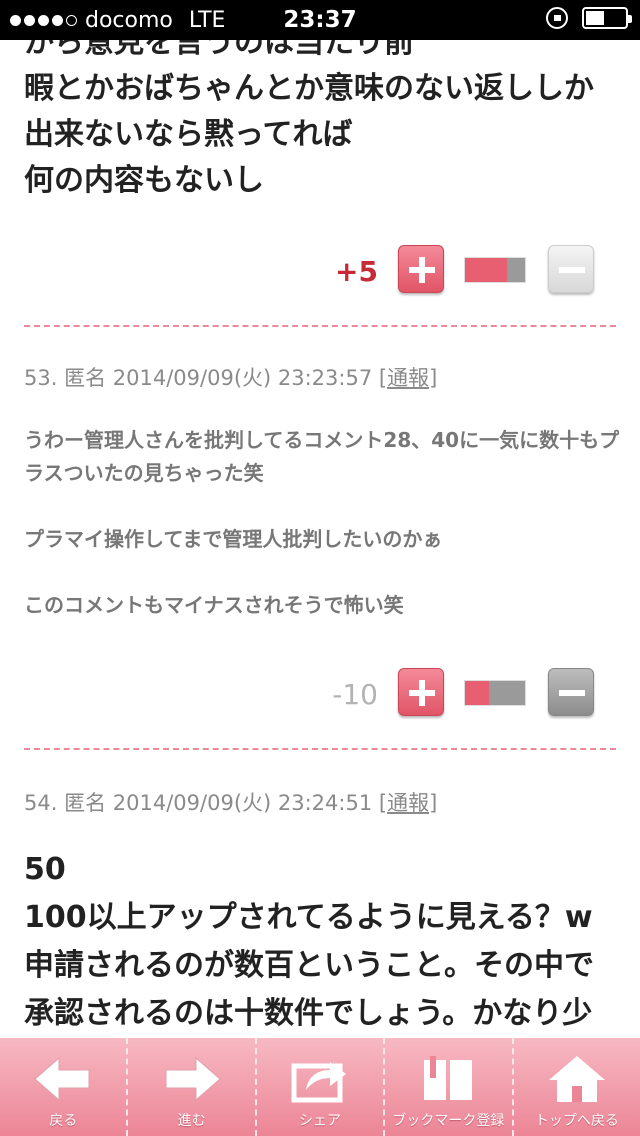  I want to click on comment-line: 出来ないなら黙ってれば, so click(188, 134).